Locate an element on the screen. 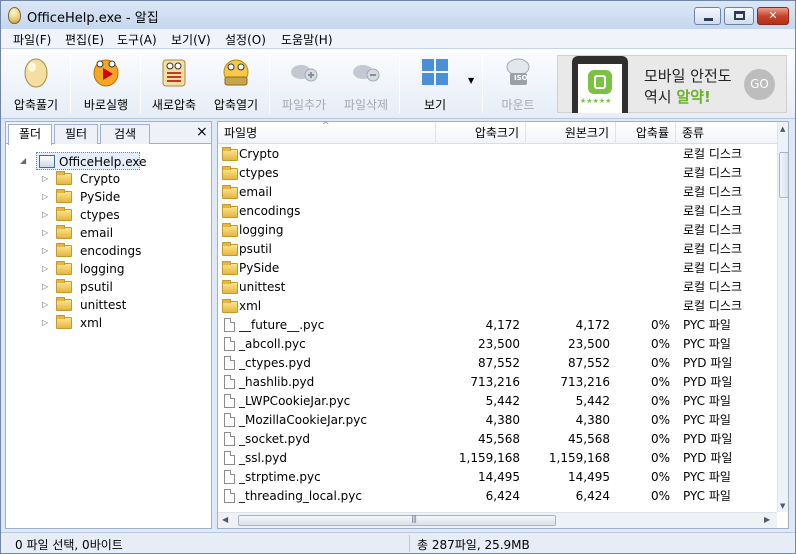  scroll-up-icon: ▲ is located at coordinates (782, 129).